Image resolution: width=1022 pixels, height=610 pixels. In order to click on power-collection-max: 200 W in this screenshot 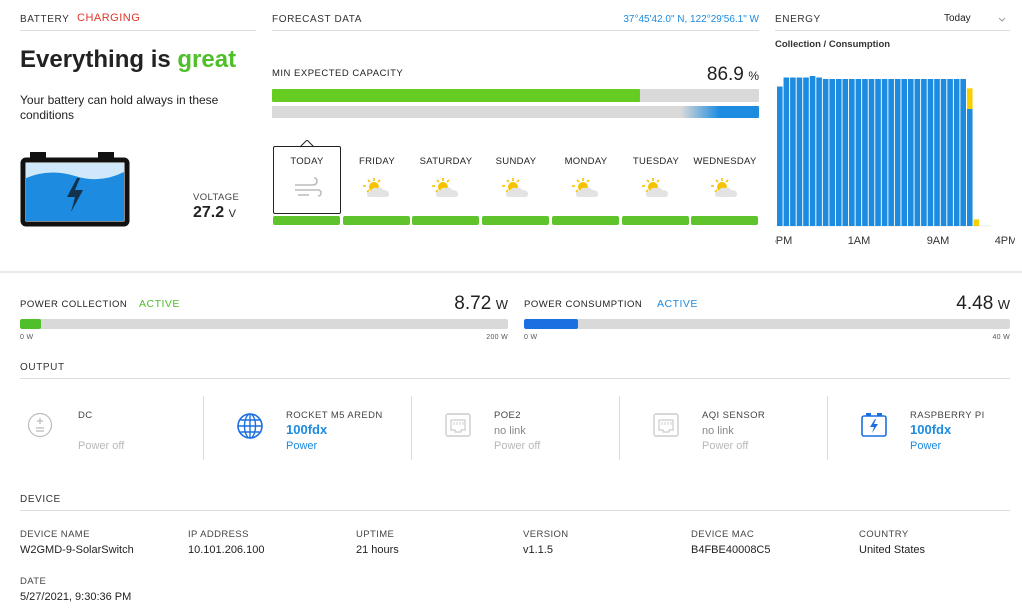, I will do `click(497, 337)`.